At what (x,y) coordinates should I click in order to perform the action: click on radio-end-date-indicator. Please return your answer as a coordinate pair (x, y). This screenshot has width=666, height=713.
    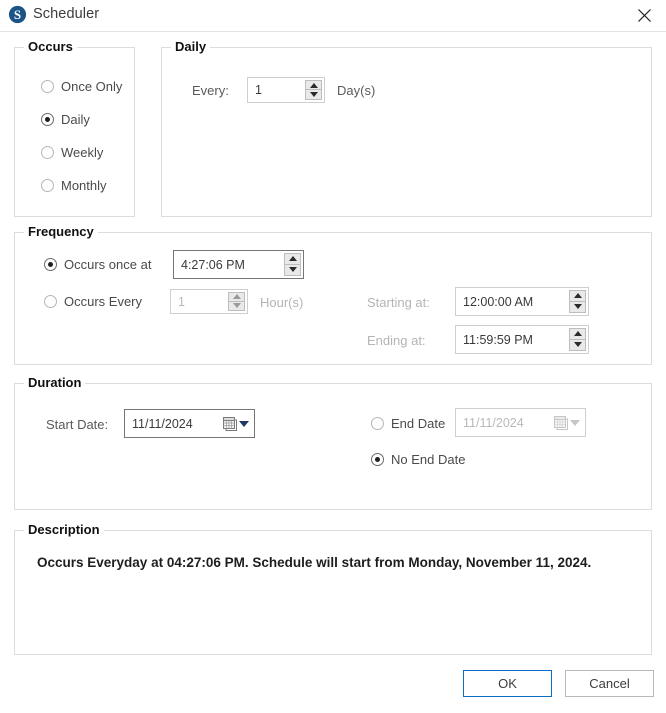
    Looking at the image, I should click on (377, 423).